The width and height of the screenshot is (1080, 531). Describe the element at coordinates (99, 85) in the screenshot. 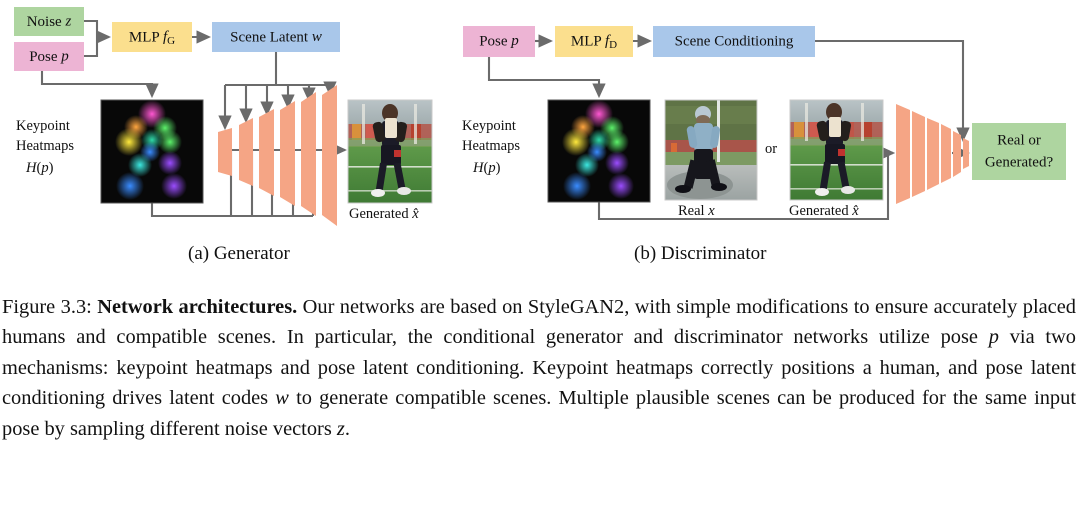

I see `generator-pose-to-heatmap-arrow` at that location.